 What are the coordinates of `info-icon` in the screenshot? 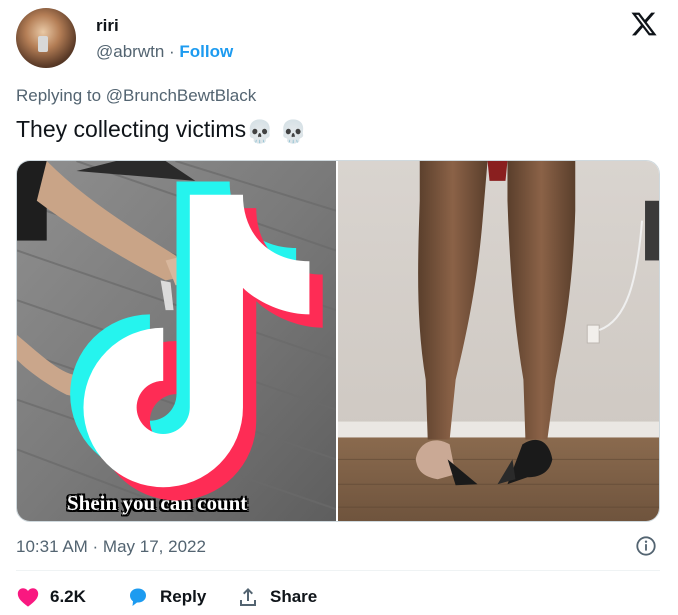 It's located at (646, 546).